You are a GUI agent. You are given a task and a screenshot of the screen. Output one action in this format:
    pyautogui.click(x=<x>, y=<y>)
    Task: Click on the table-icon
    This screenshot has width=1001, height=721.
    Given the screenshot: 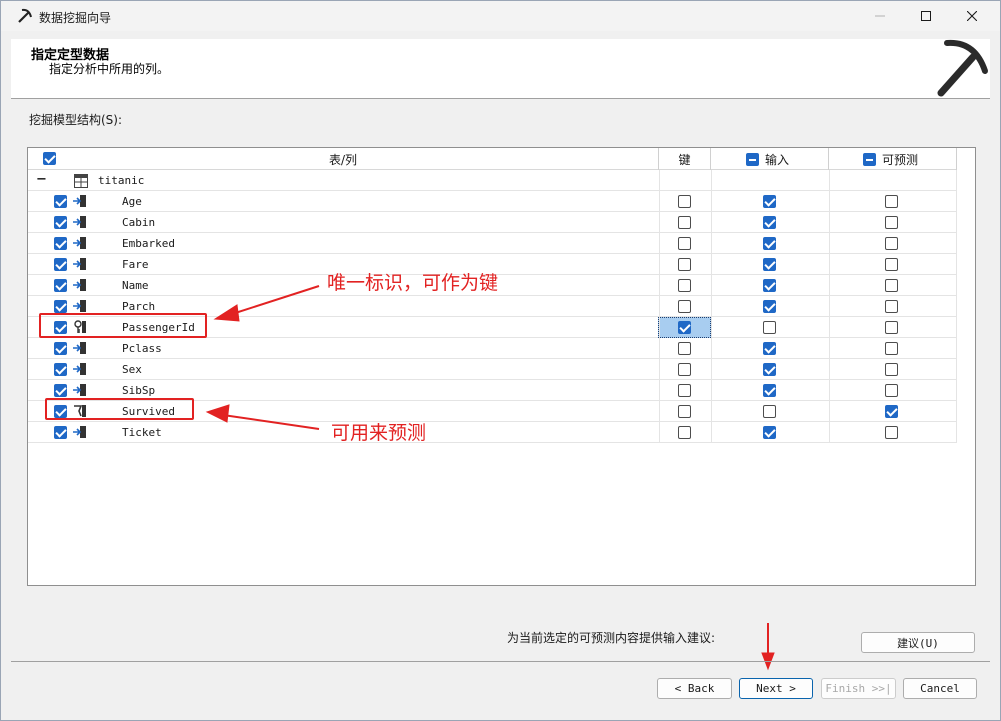 What is the action you would take?
    pyautogui.click(x=81, y=181)
    